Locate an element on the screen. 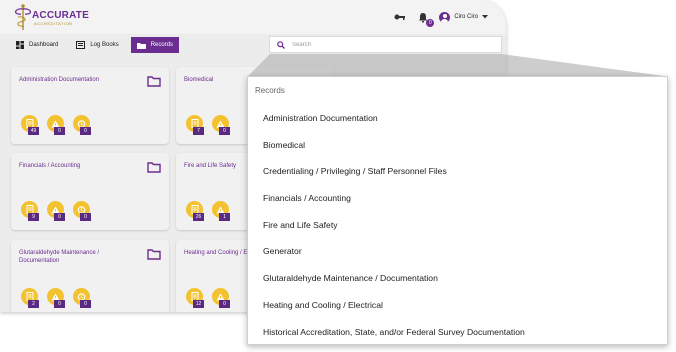  card-title: Financials / Accounting is located at coordinates (50, 166).